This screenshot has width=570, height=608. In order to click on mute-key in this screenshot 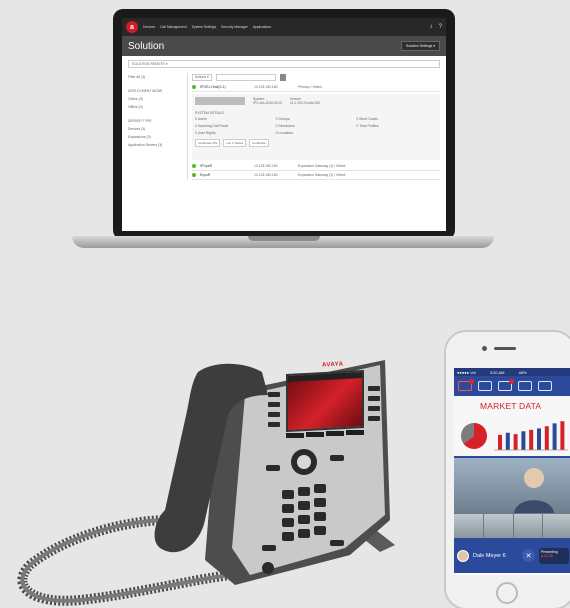, I will do `click(337, 543)`.